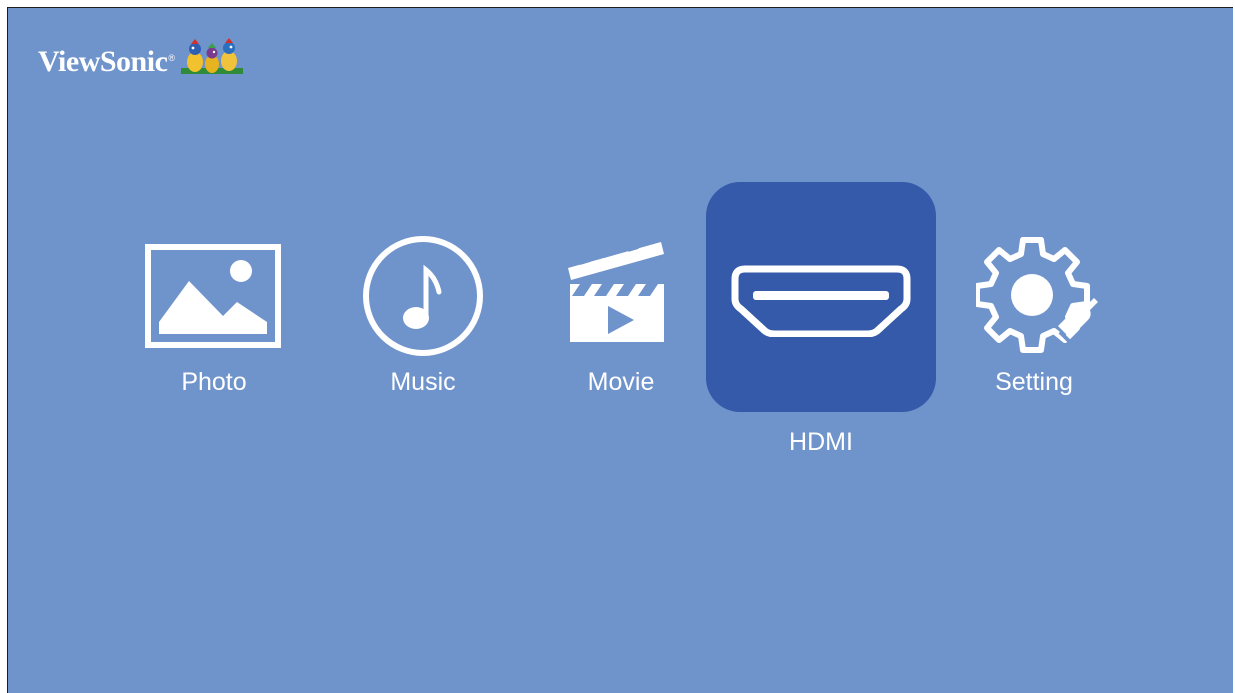 The width and height of the screenshot is (1235, 693). I want to click on clapperboard-icon, so click(616, 290).